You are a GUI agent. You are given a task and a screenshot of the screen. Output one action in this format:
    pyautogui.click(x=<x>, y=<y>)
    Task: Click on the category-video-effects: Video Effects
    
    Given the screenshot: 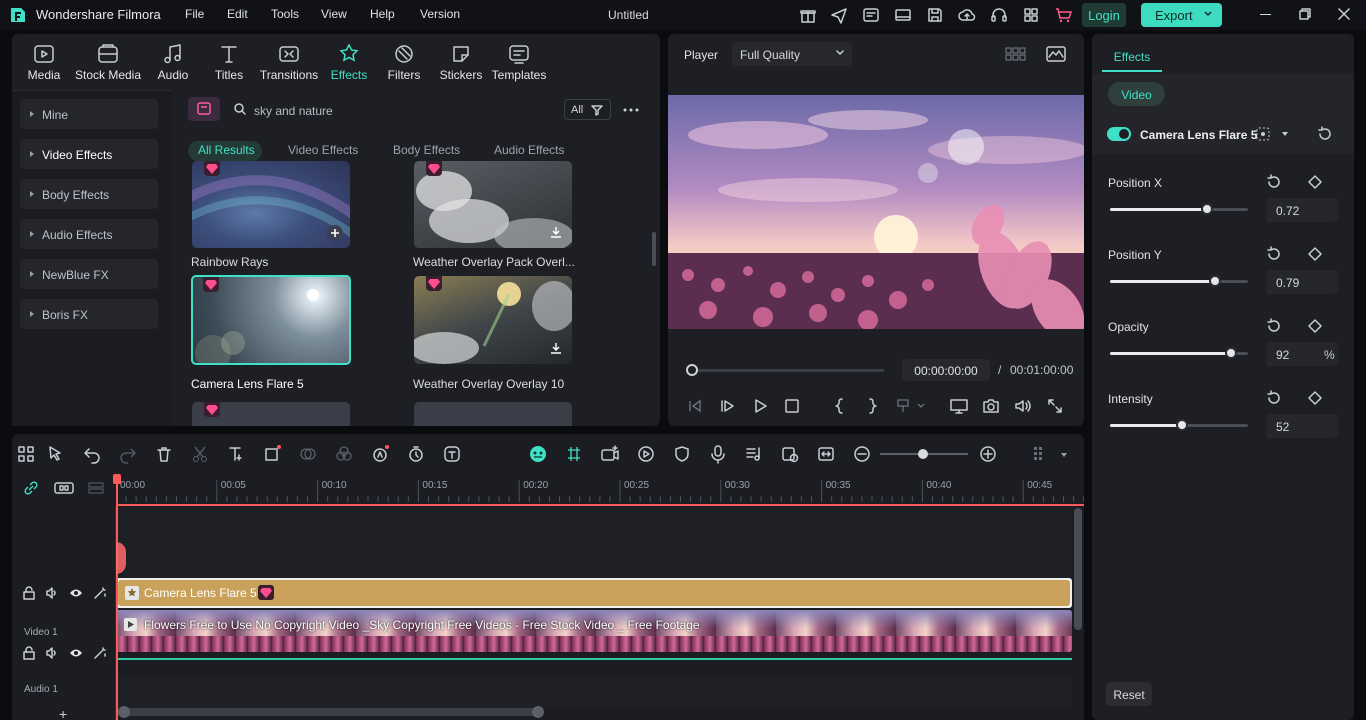 What is the action you would take?
    pyautogui.click(x=89, y=154)
    